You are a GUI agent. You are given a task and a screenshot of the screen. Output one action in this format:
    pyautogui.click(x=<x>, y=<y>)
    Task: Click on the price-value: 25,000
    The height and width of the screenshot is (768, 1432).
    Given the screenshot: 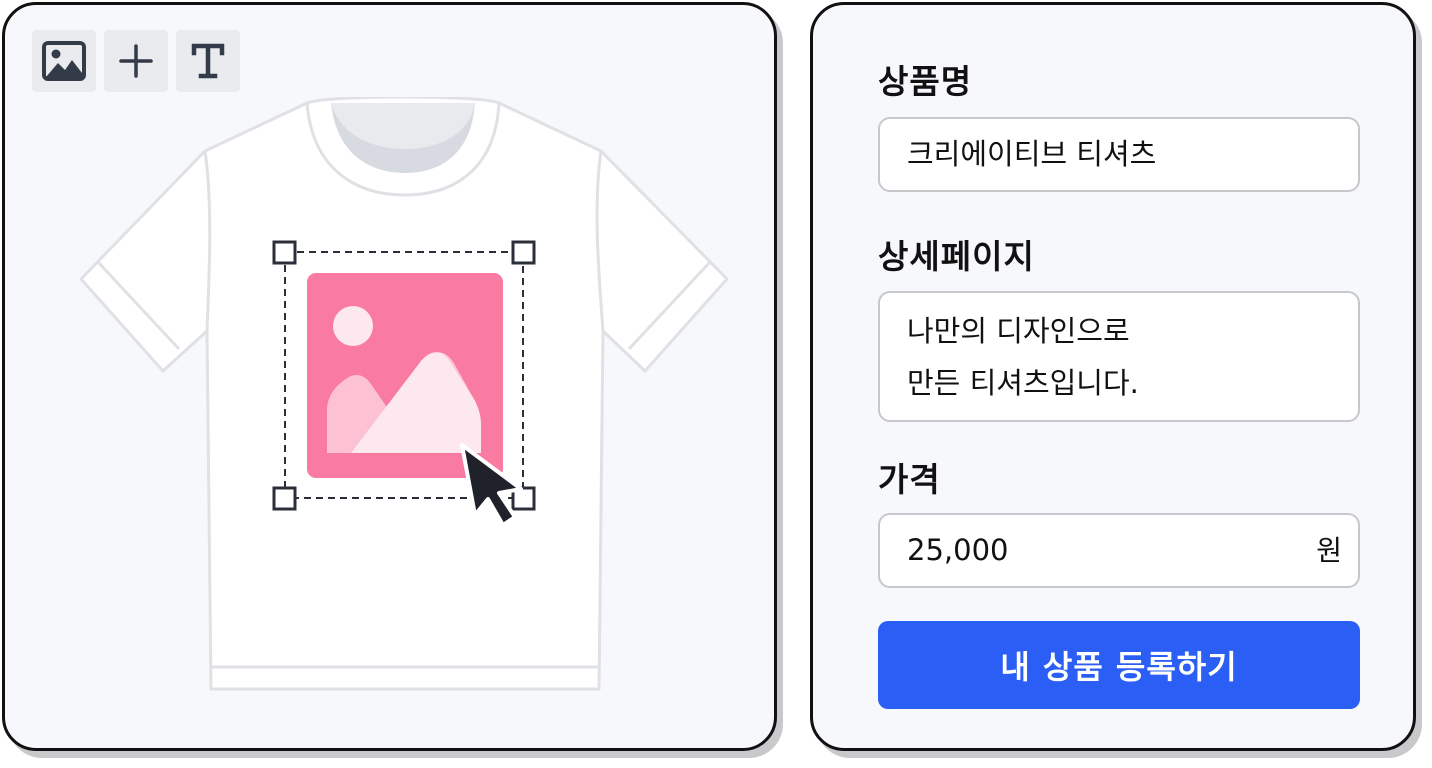 What is the action you would take?
    pyautogui.click(x=958, y=550)
    